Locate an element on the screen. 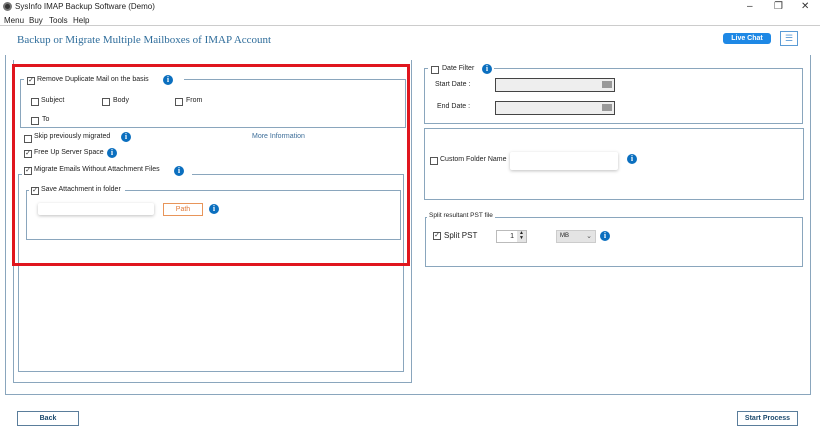 The image size is (820, 436). minimize-button: – is located at coordinates (750, 6).